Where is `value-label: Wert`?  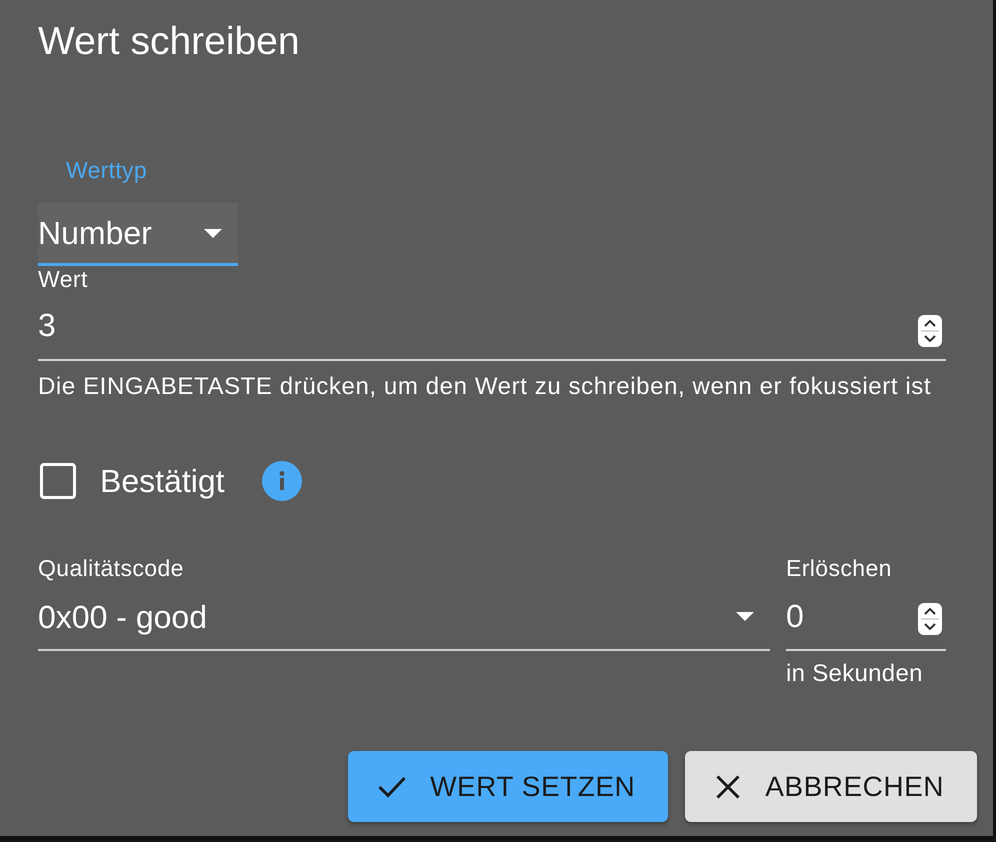
value-label: Wert is located at coordinates (63, 279).